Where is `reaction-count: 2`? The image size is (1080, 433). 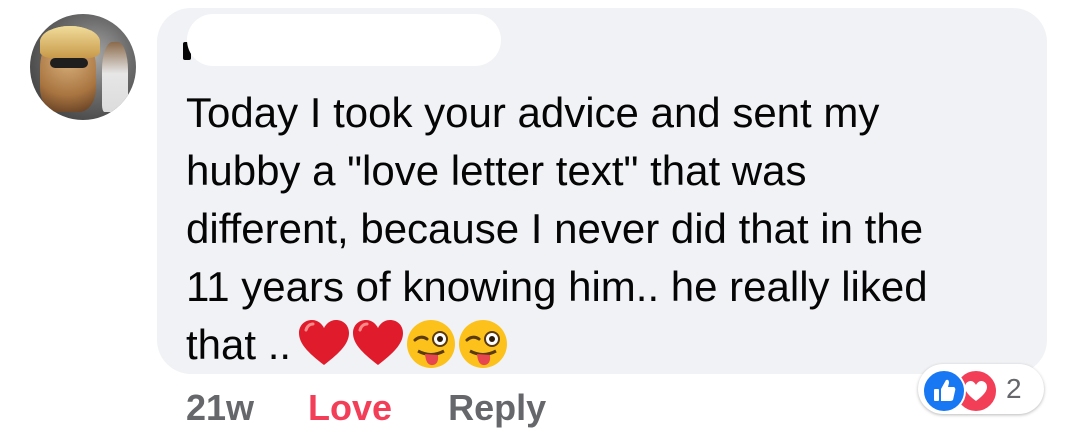
reaction-count: 2 is located at coordinates (1014, 388).